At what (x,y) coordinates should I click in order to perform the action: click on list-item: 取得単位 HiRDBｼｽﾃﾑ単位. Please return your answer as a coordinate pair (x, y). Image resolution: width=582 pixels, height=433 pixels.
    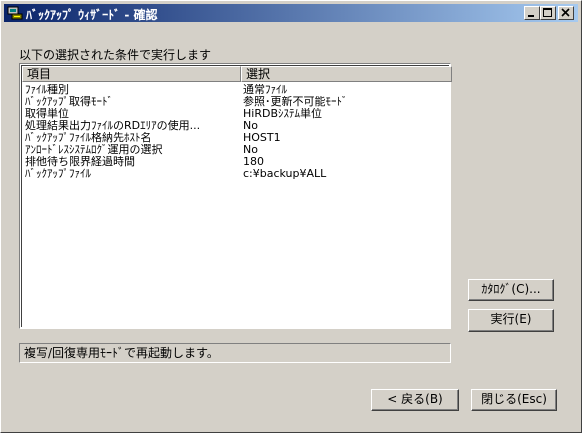
    Looking at the image, I should click on (237, 114).